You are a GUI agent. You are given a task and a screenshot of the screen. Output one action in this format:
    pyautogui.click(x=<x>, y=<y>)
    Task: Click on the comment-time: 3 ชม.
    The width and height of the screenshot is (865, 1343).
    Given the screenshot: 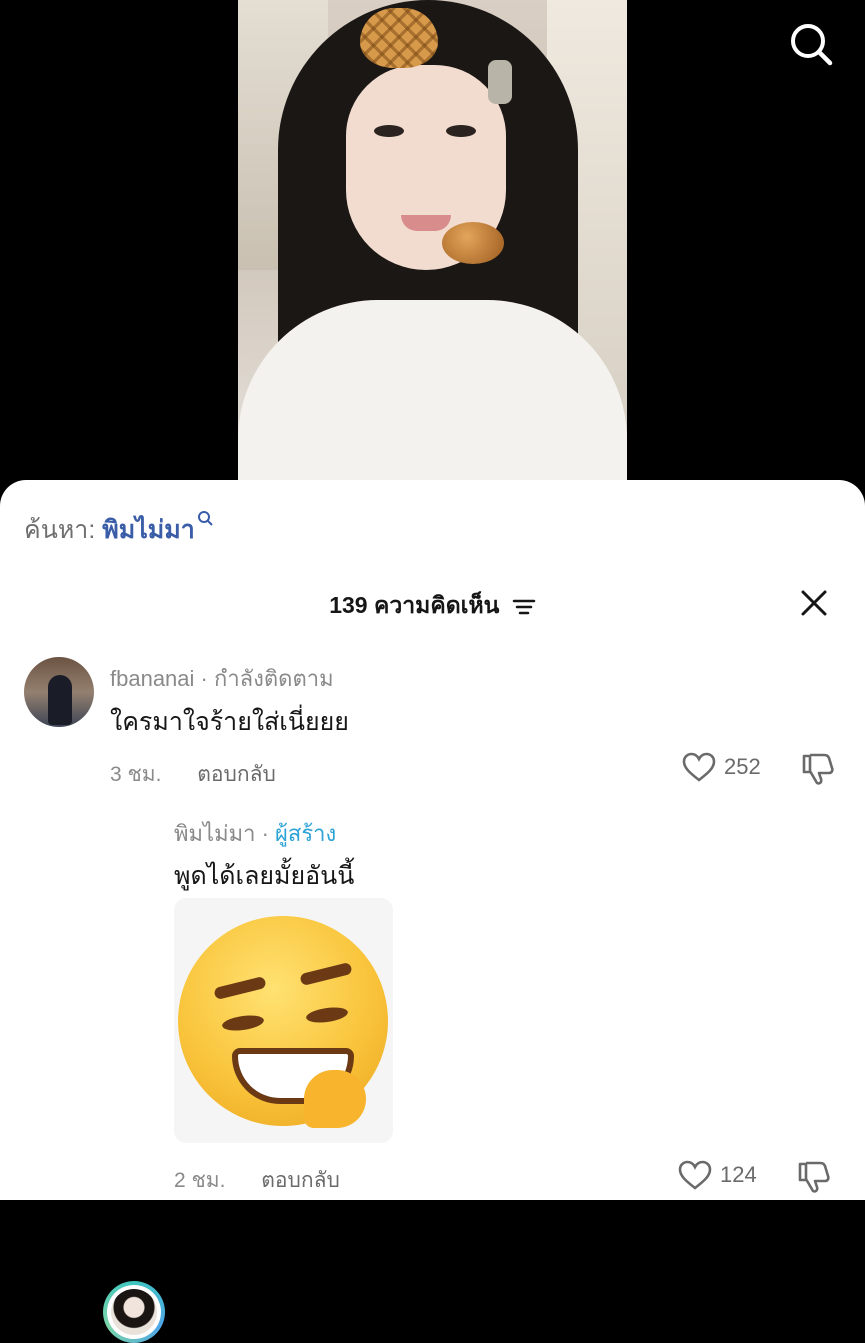 What is the action you would take?
    pyautogui.click(x=136, y=774)
    